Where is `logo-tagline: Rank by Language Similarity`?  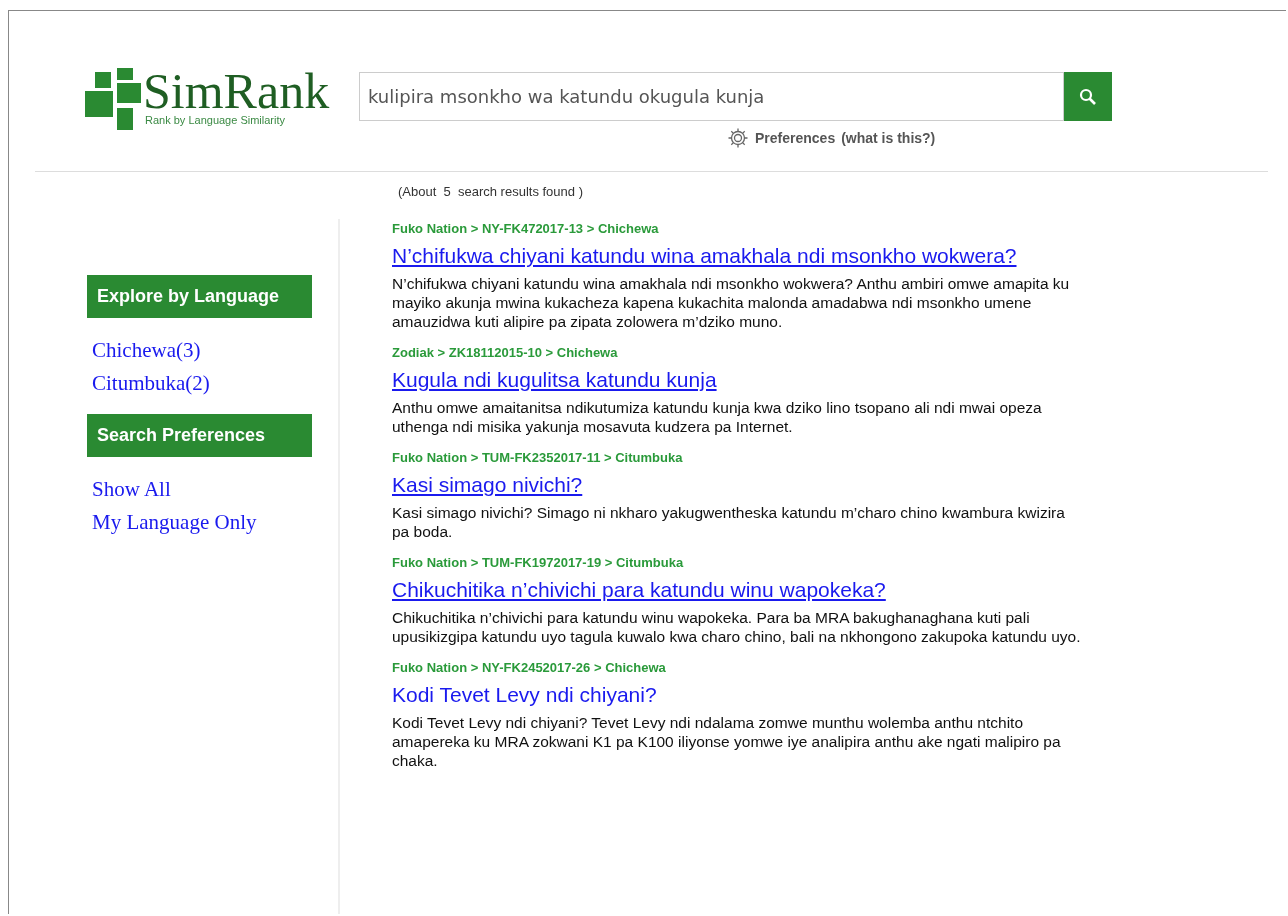
logo-tagline: Rank by Language Similarity is located at coordinates (216, 120).